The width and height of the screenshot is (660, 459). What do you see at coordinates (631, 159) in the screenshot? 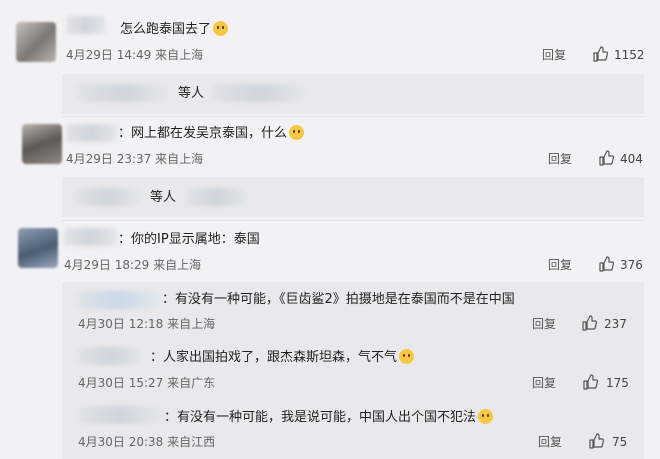
I see `like-count: 404` at bounding box center [631, 159].